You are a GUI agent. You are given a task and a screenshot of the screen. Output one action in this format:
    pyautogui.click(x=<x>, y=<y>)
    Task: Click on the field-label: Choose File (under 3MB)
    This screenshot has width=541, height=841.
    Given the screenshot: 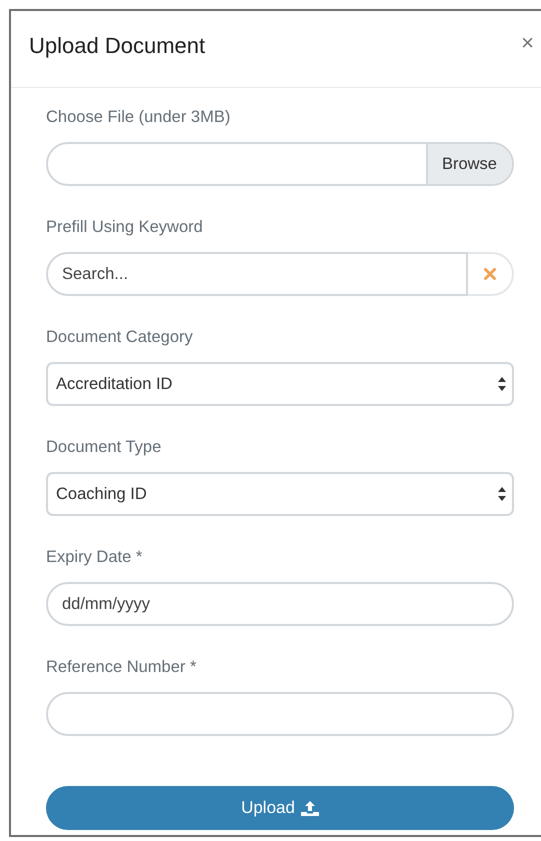 What is the action you would take?
    pyautogui.click(x=139, y=118)
    